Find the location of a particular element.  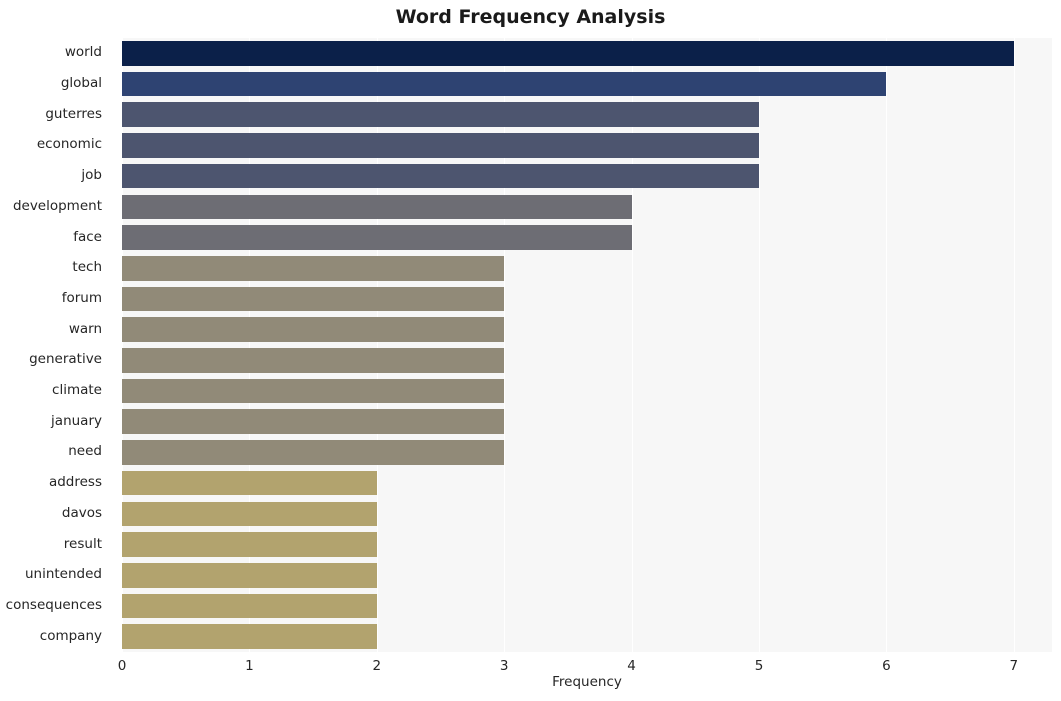

y-axis-tick-label: davos is located at coordinates (81, 512).